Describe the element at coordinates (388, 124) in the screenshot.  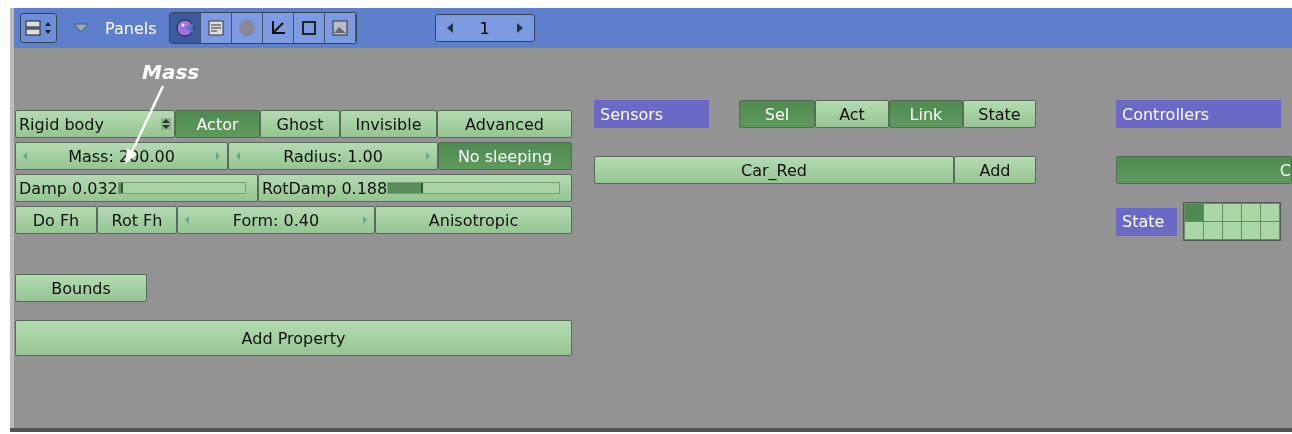
I see `toggle-button: Invisible` at that location.